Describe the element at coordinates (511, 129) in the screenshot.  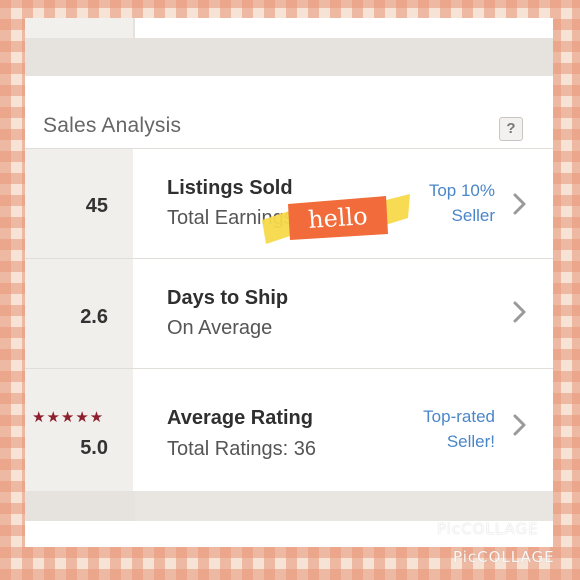
I see `help-button: ?` at that location.